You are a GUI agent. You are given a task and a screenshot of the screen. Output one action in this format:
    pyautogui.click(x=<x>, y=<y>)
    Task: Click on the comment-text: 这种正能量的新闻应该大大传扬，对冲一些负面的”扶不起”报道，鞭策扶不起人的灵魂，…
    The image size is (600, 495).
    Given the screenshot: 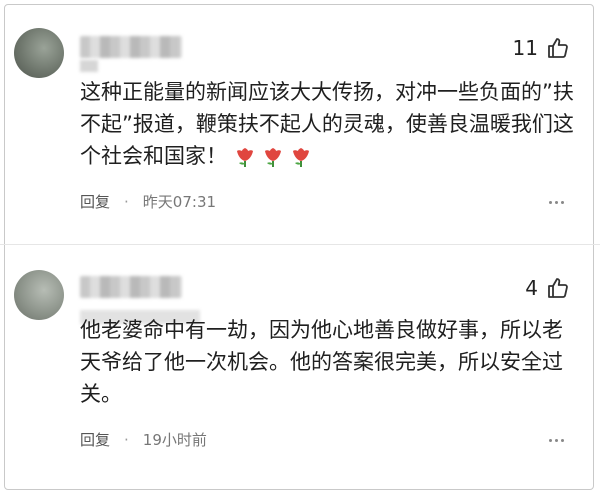 What is the action you would take?
    pyautogui.click(x=327, y=124)
    